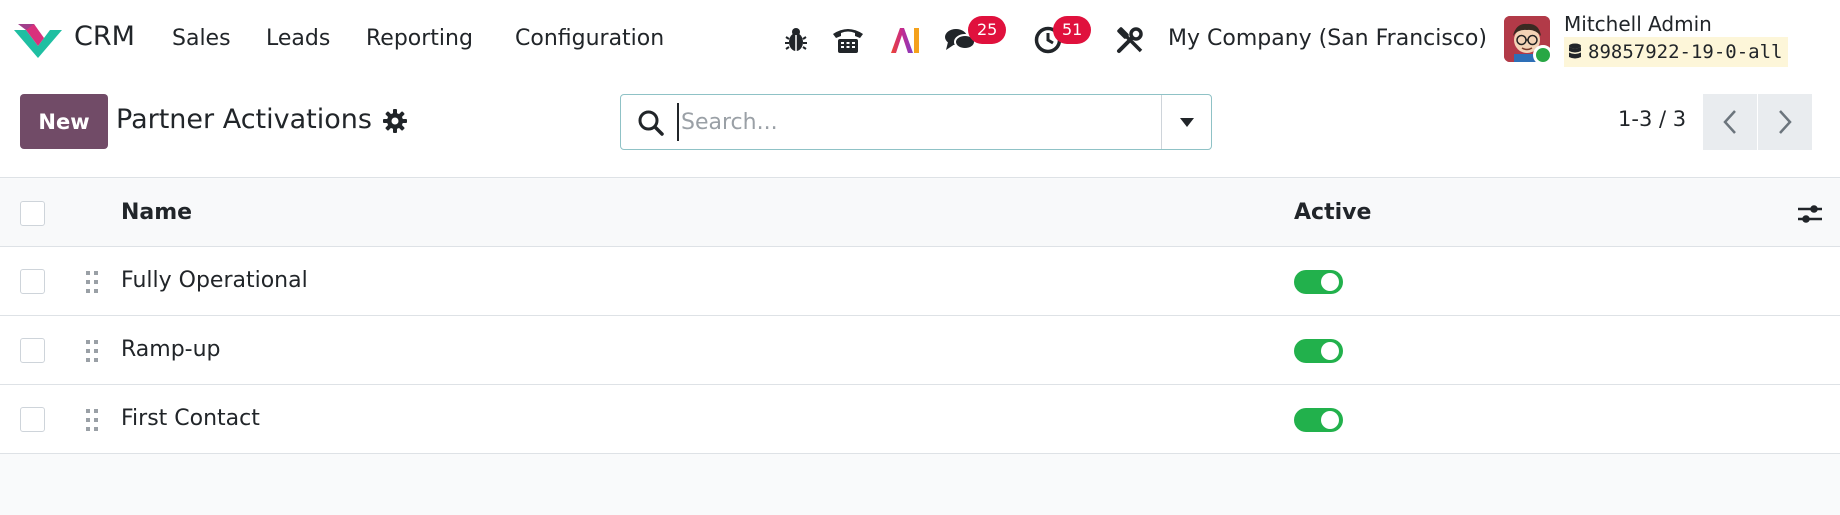 Image resolution: width=1840 pixels, height=515 pixels. What do you see at coordinates (38, 41) in the screenshot?
I see `crm-logo-icon` at bounding box center [38, 41].